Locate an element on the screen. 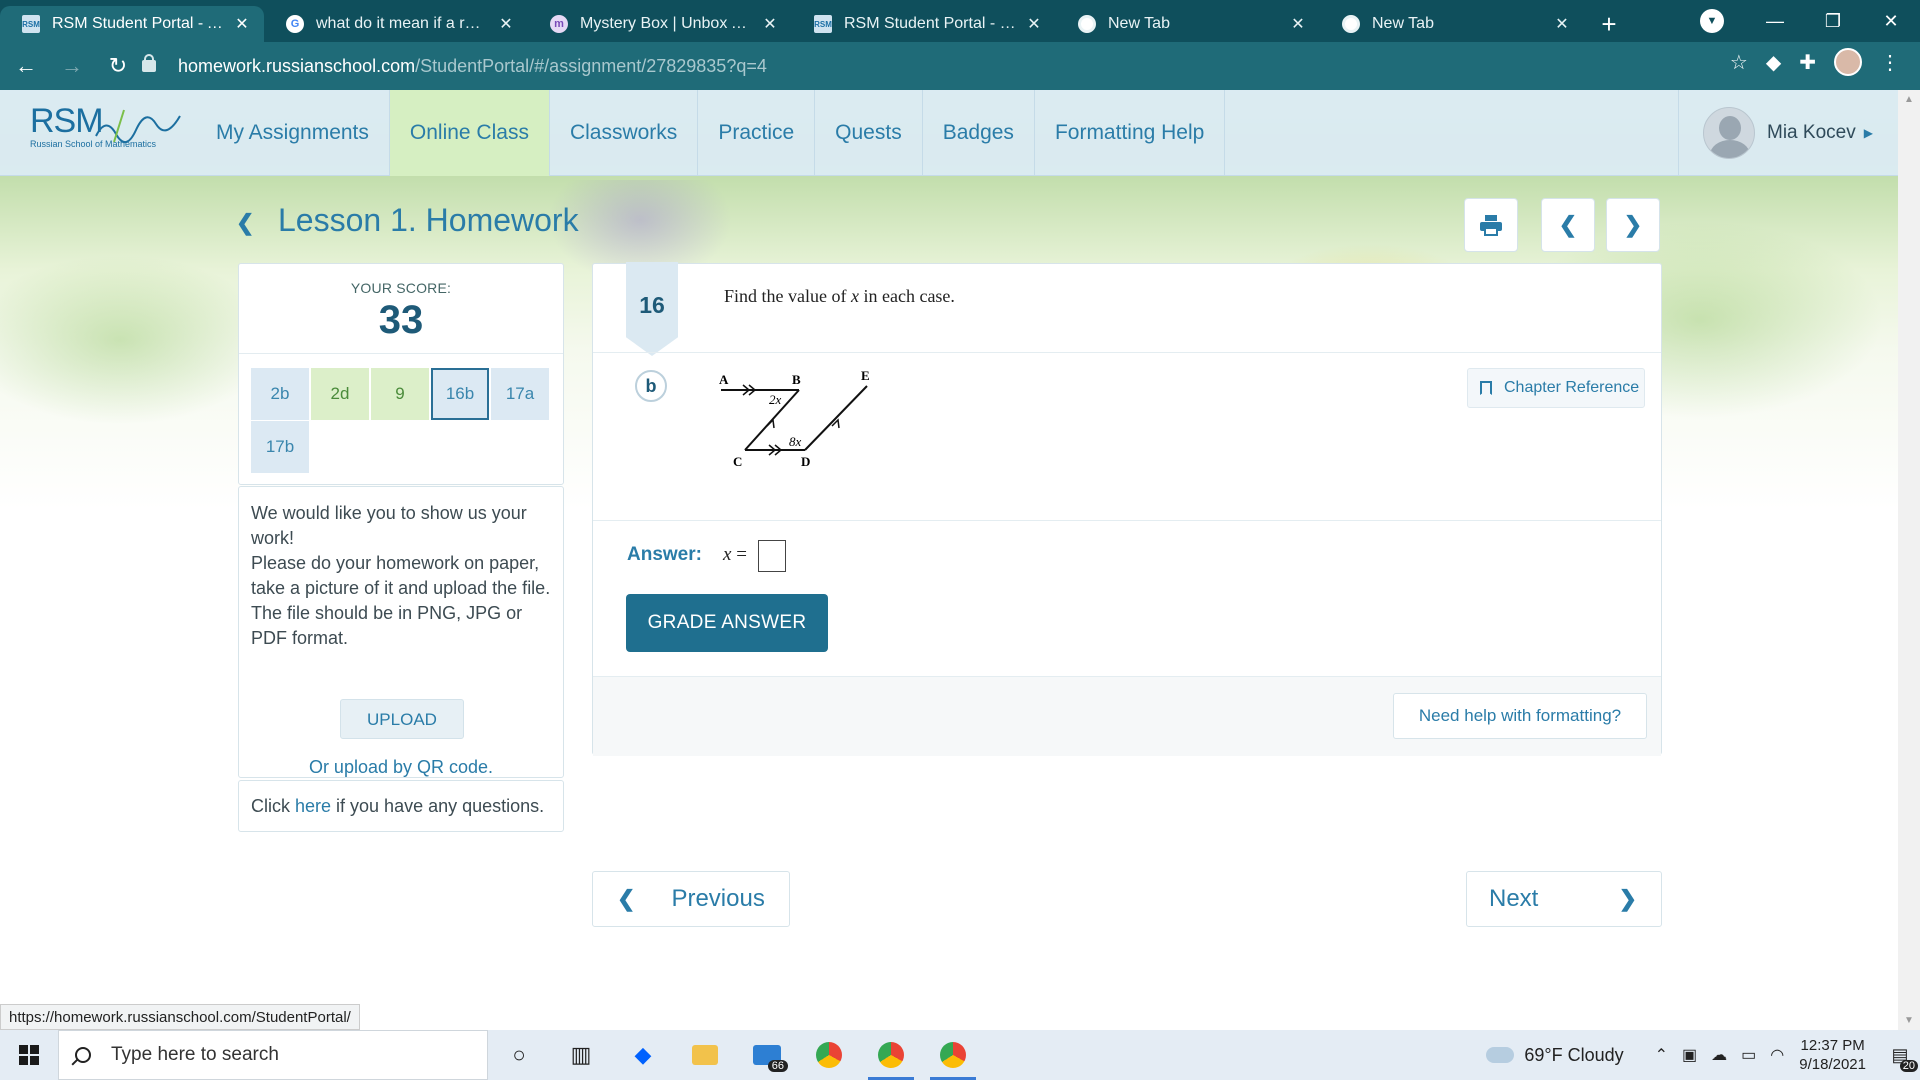  divider is located at coordinates (1127, 352).